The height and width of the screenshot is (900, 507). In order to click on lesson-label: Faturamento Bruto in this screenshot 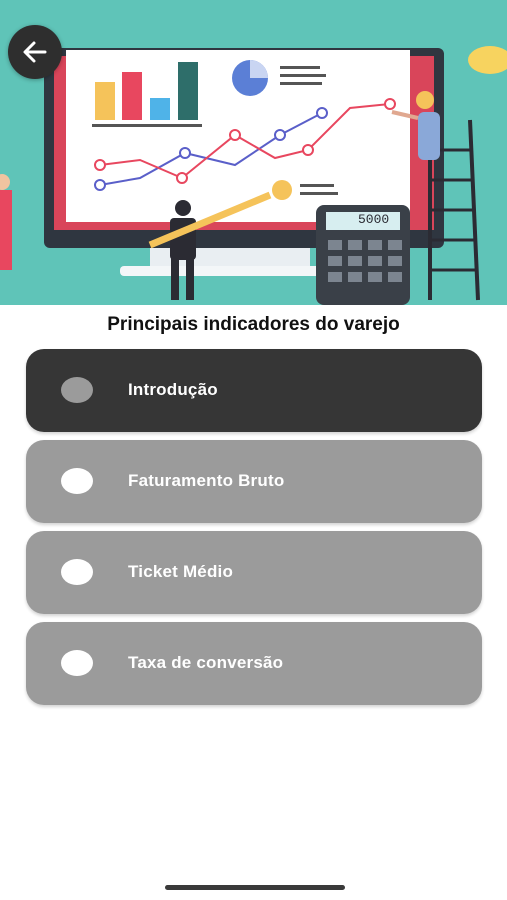, I will do `click(206, 480)`.